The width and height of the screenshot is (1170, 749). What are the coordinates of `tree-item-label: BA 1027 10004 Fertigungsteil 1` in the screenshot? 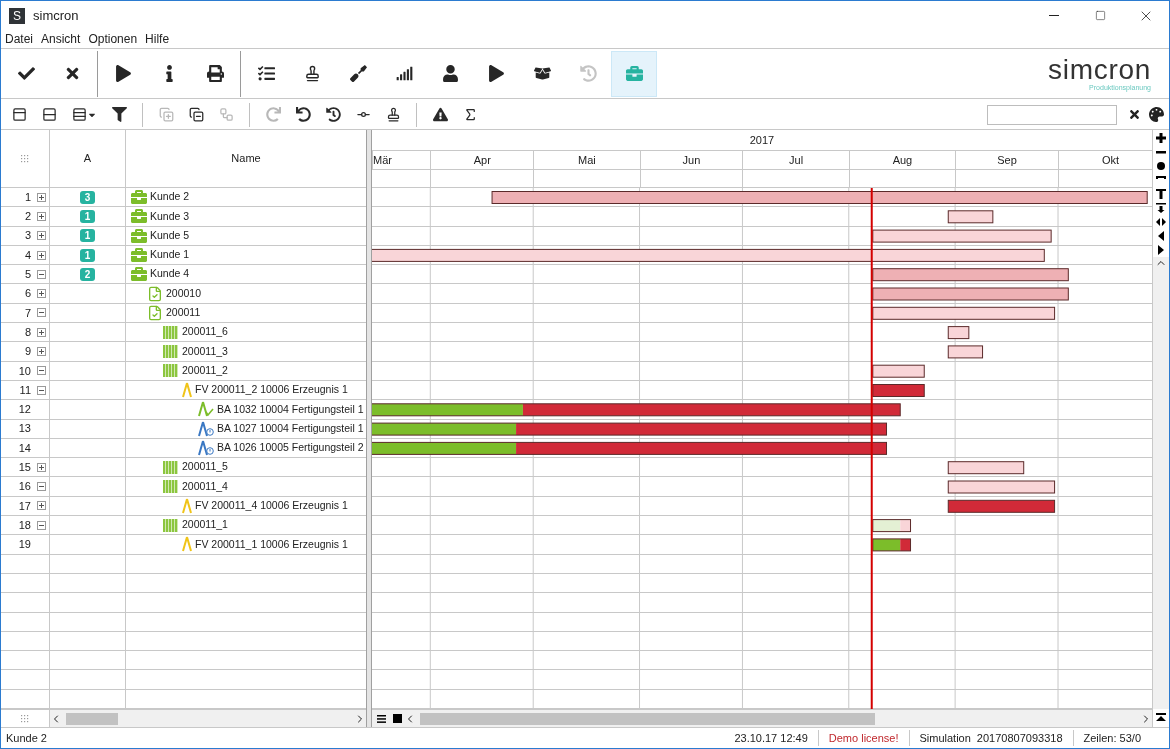 It's located at (290, 428).